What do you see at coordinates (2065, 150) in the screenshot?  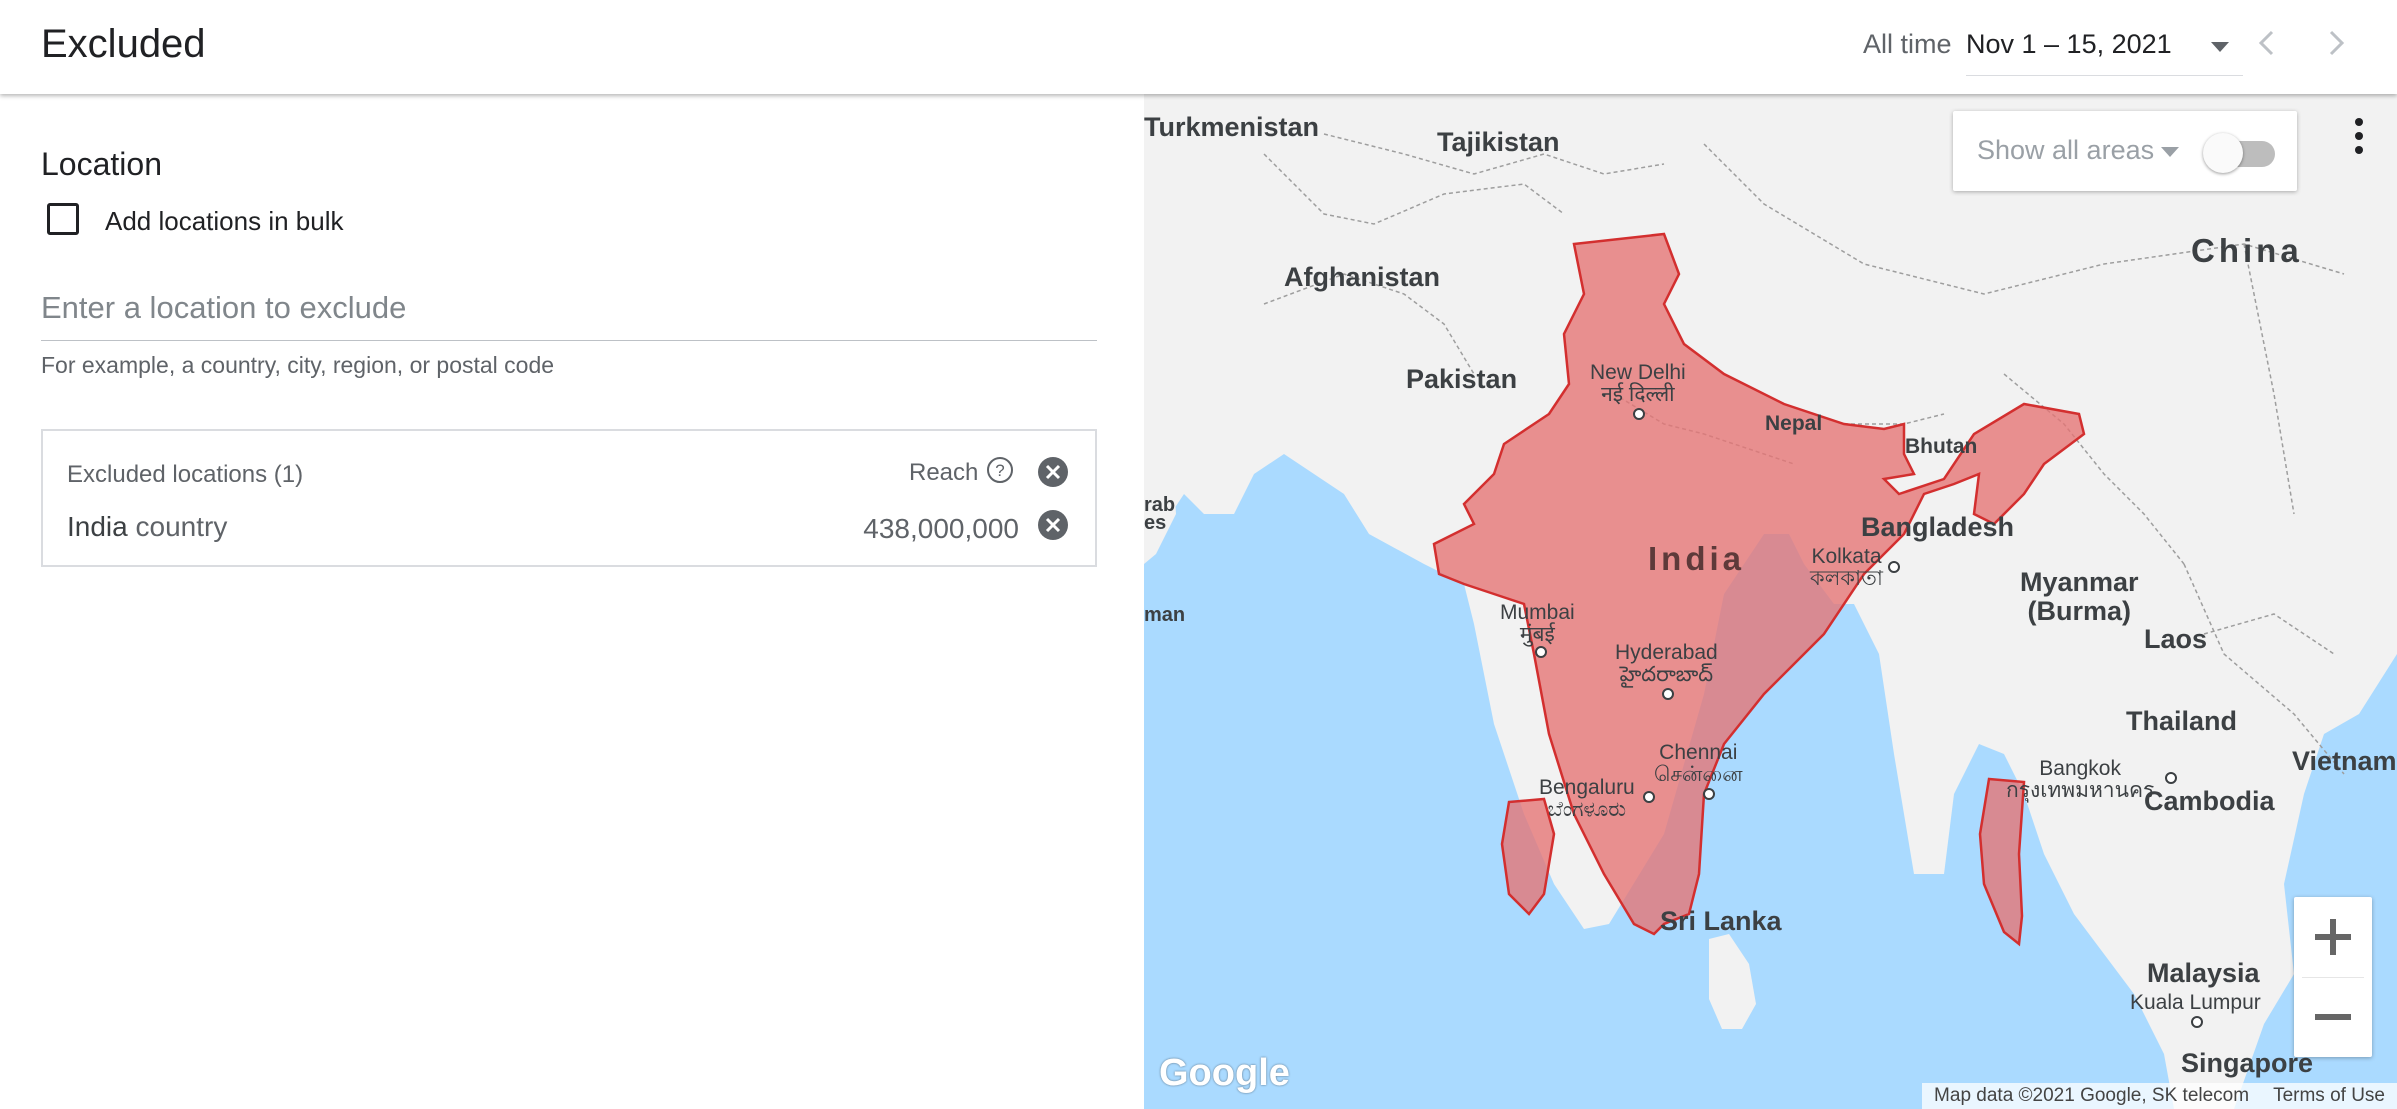 I see `show-areas-dropdown: Show all areas` at bounding box center [2065, 150].